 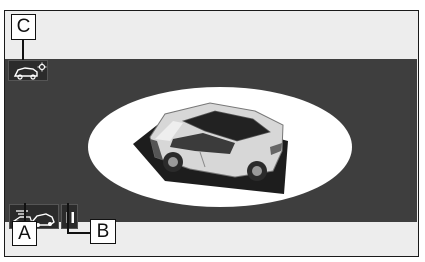 What do you see at coordinates (24, 233) in the screenshot?
I see `callout-a-label: A` at bounding box center [24, 233].